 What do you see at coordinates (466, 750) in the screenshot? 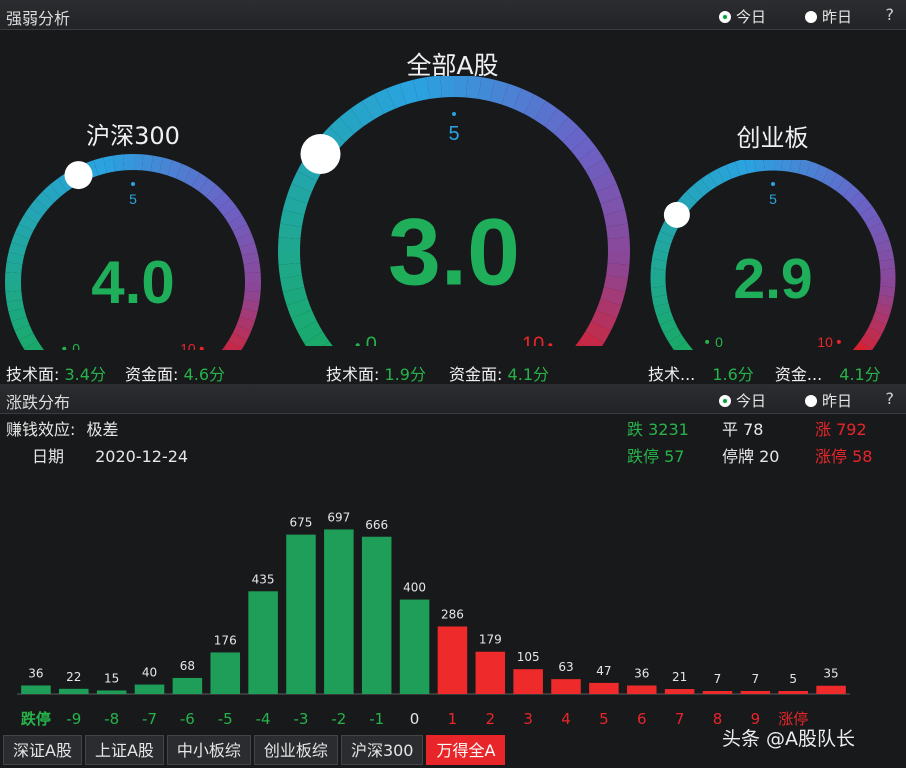
I see `tab-wind-all-a: 万得全A` at bounding box center [466, 750].